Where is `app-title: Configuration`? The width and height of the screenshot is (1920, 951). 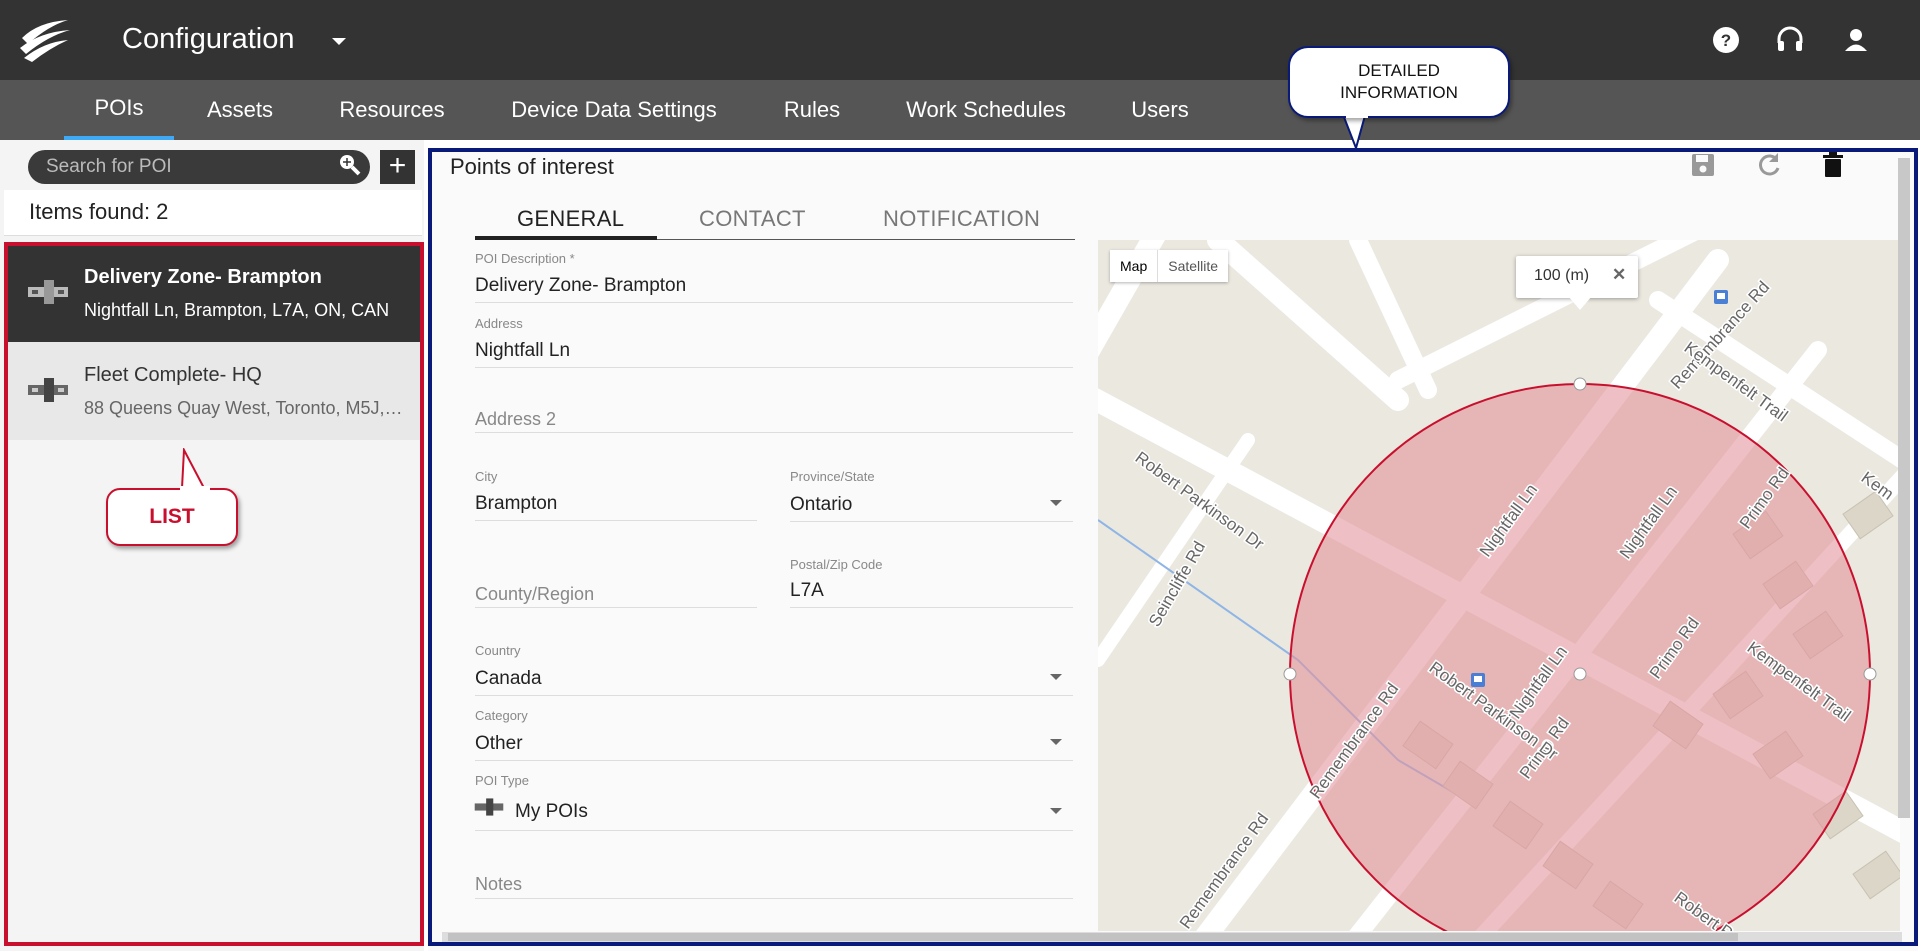 app-title: Configuration is located at coordinates (208, 39).